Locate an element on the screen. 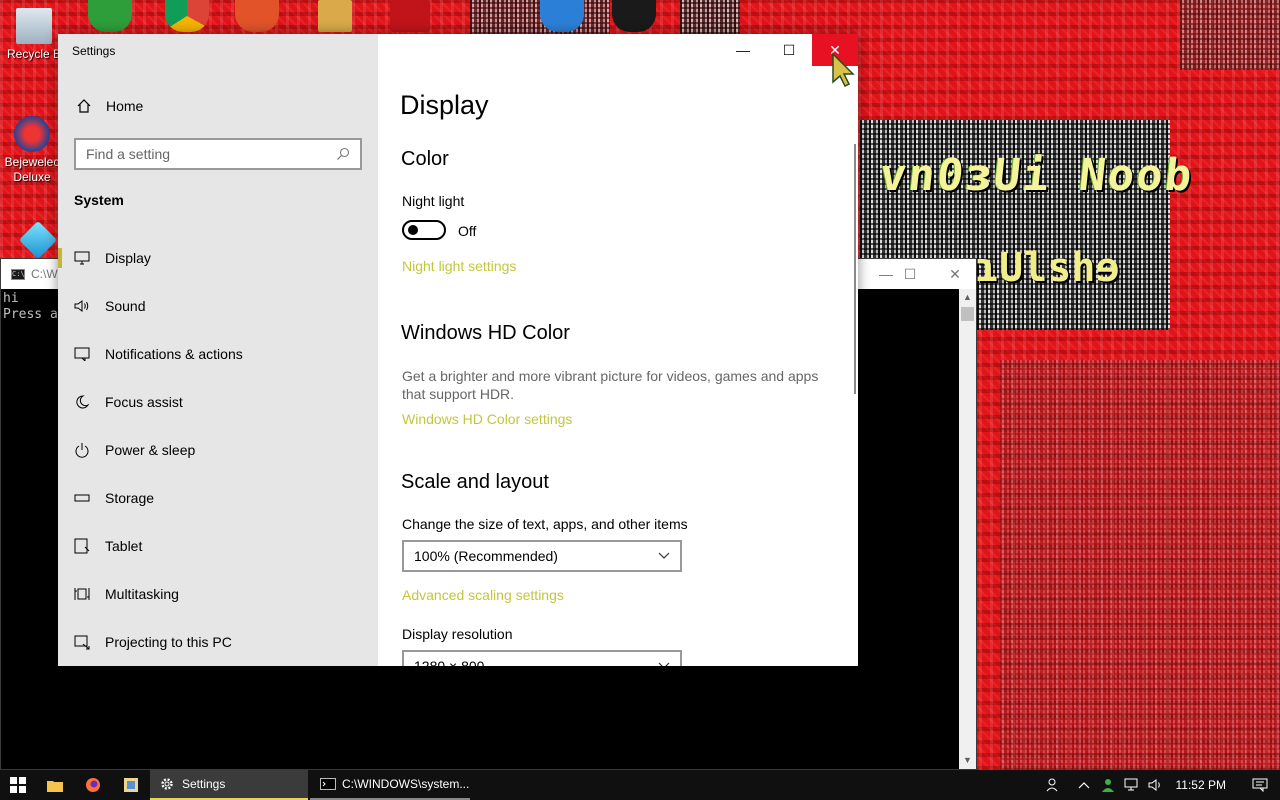 This screenshot has width=1280, height=800. nav-label: Projecting to this PC is located at coordinates (168, 642).